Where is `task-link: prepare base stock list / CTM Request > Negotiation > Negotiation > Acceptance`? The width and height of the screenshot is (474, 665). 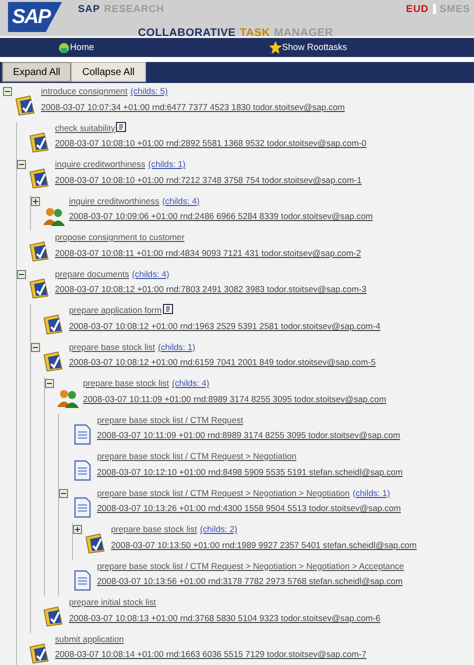 task-link: prepare base stock list / CTM Request > Negotiation > Negotiation > Acceptance is located at coordinates (250, 565).